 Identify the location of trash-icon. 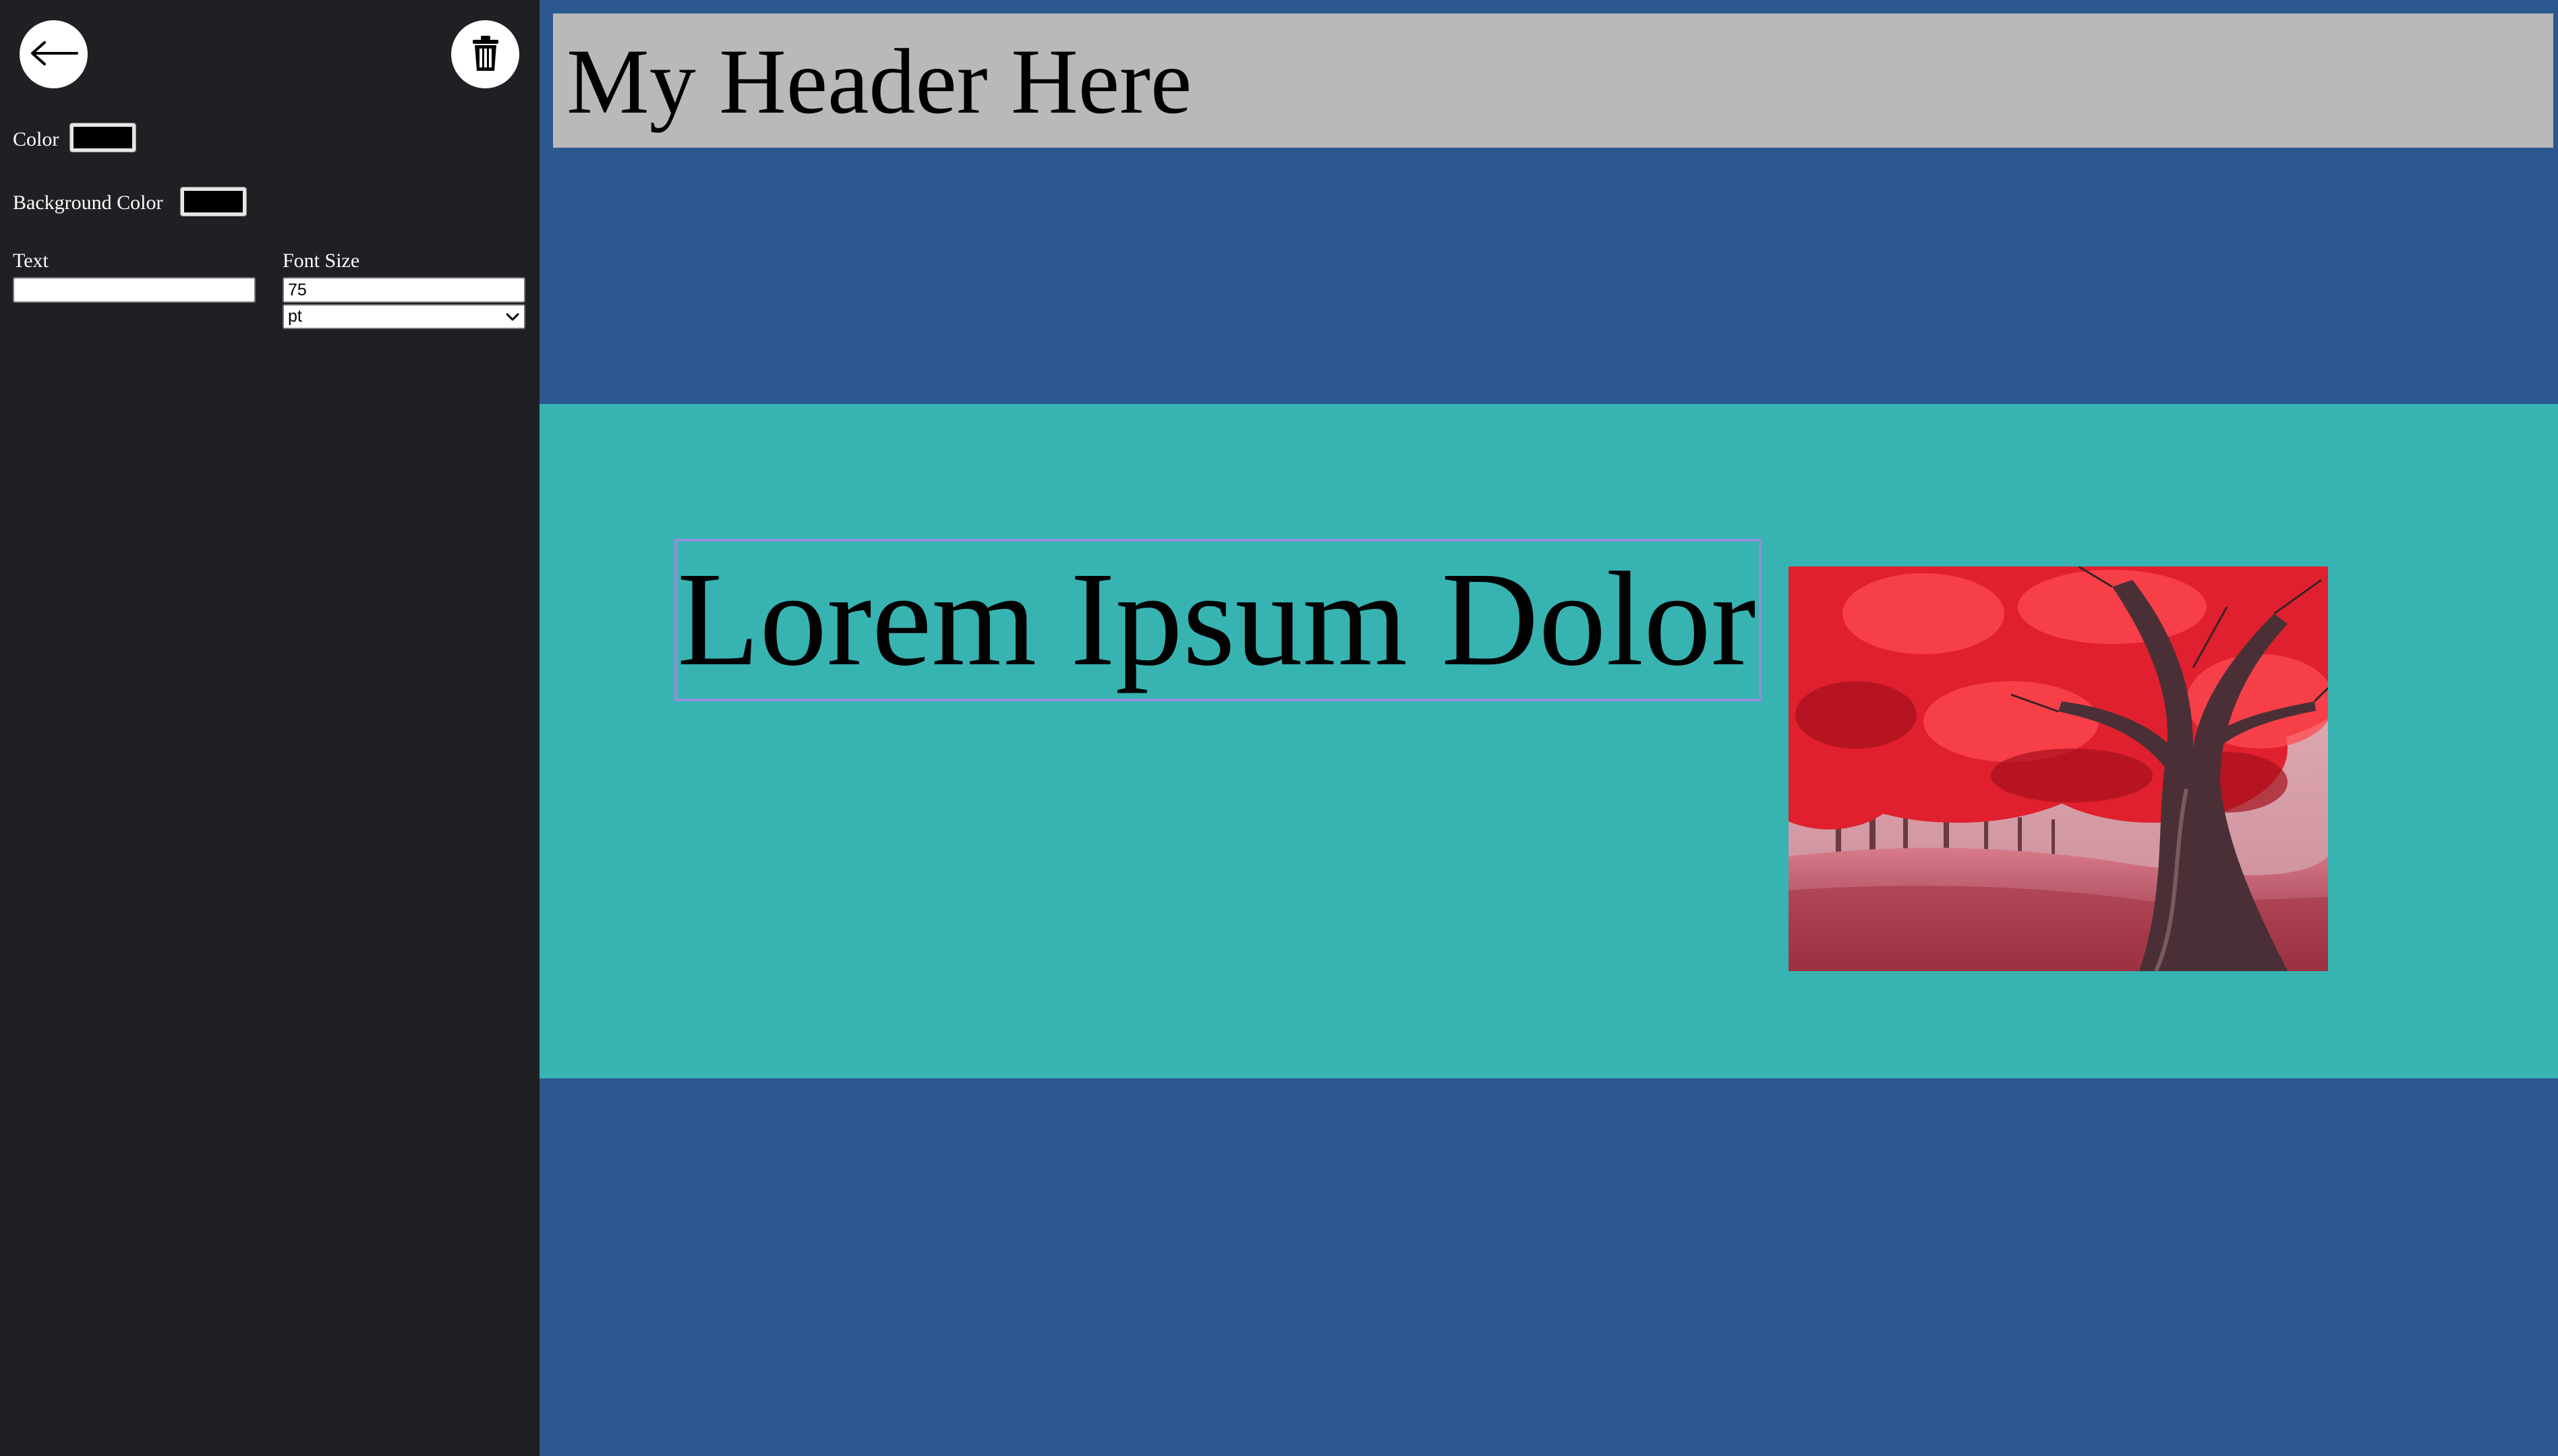
(485, 54).